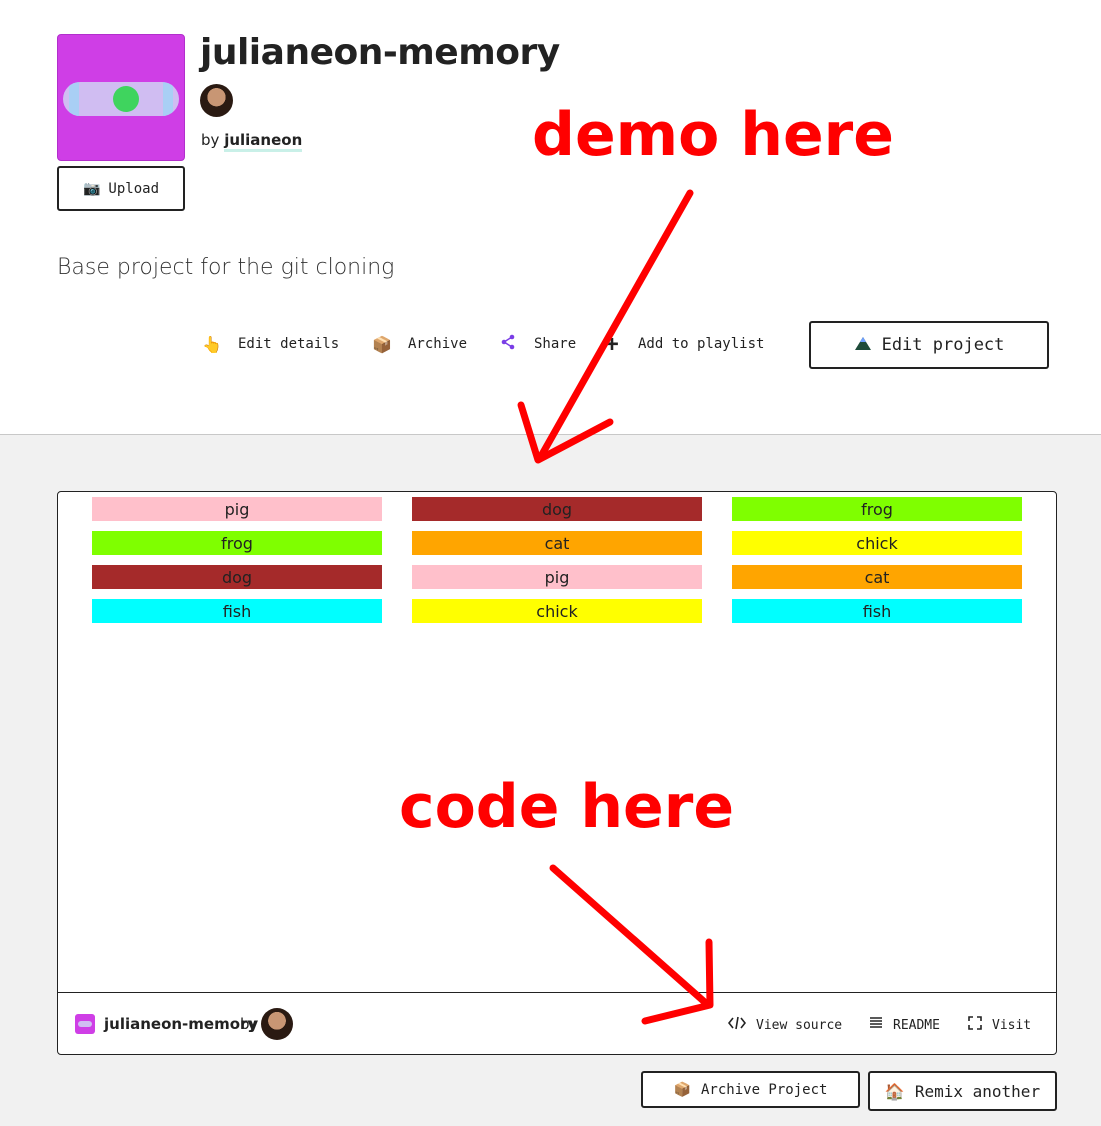 The width and height of the screenshot is (1101, 1126). Describe the element at coordinates (126, 99) in the screenshot. I see `avatar-dot` at that location.